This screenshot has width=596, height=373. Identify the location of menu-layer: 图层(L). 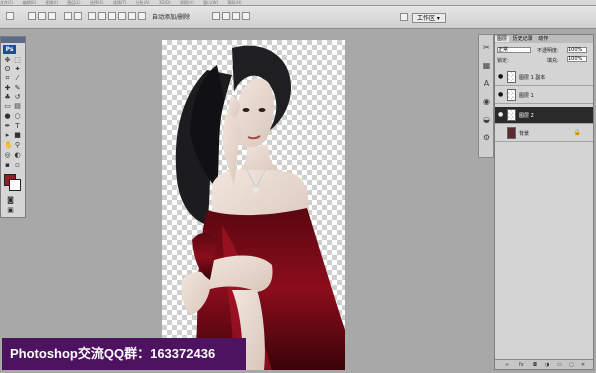
(73, 2).